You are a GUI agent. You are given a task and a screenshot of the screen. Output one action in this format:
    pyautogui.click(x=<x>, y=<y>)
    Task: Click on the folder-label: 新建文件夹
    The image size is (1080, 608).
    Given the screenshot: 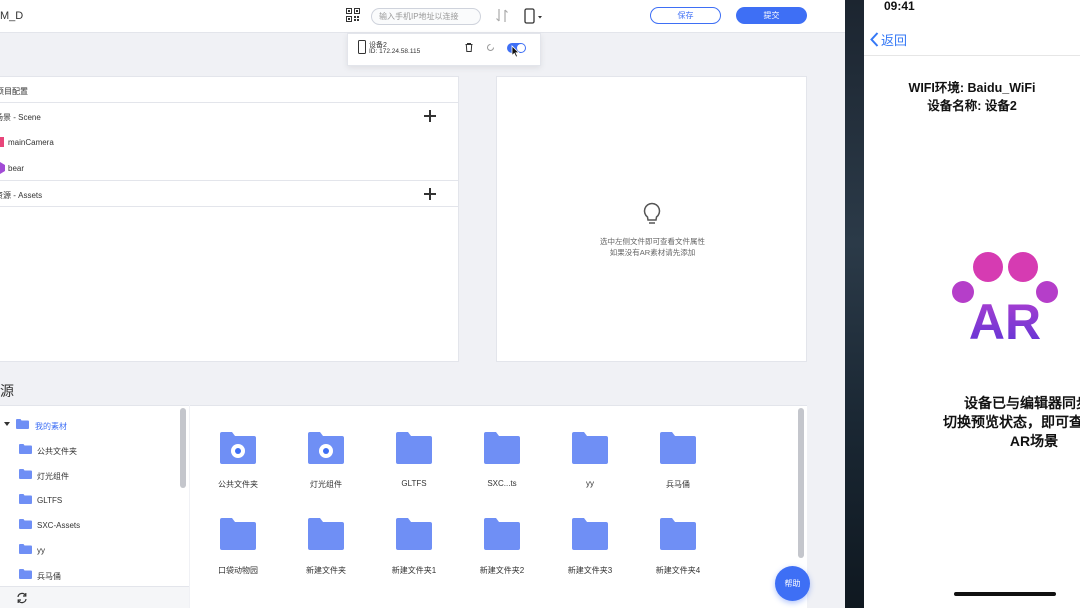 What is the action you would take?
    pyautogui.click(x=326, y=570)
    